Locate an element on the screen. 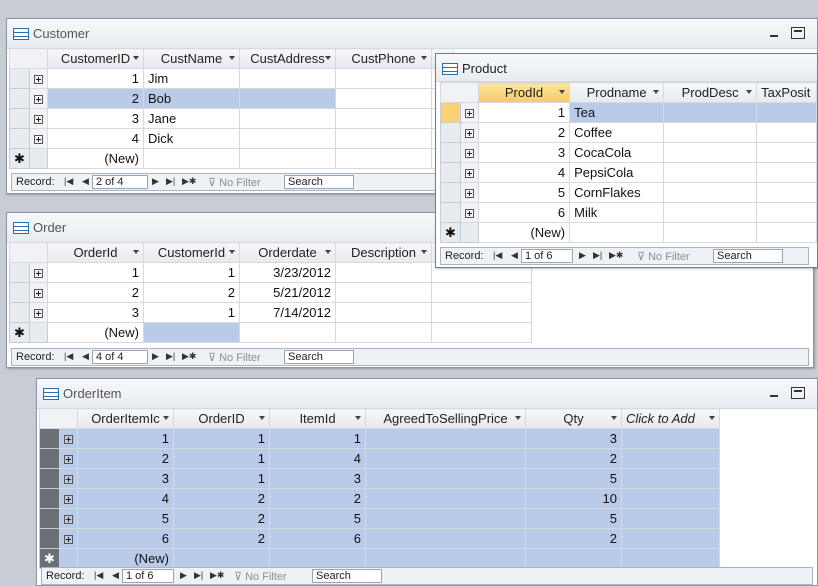  column-header: OrderItemIc is located at coordinates (125, 418).